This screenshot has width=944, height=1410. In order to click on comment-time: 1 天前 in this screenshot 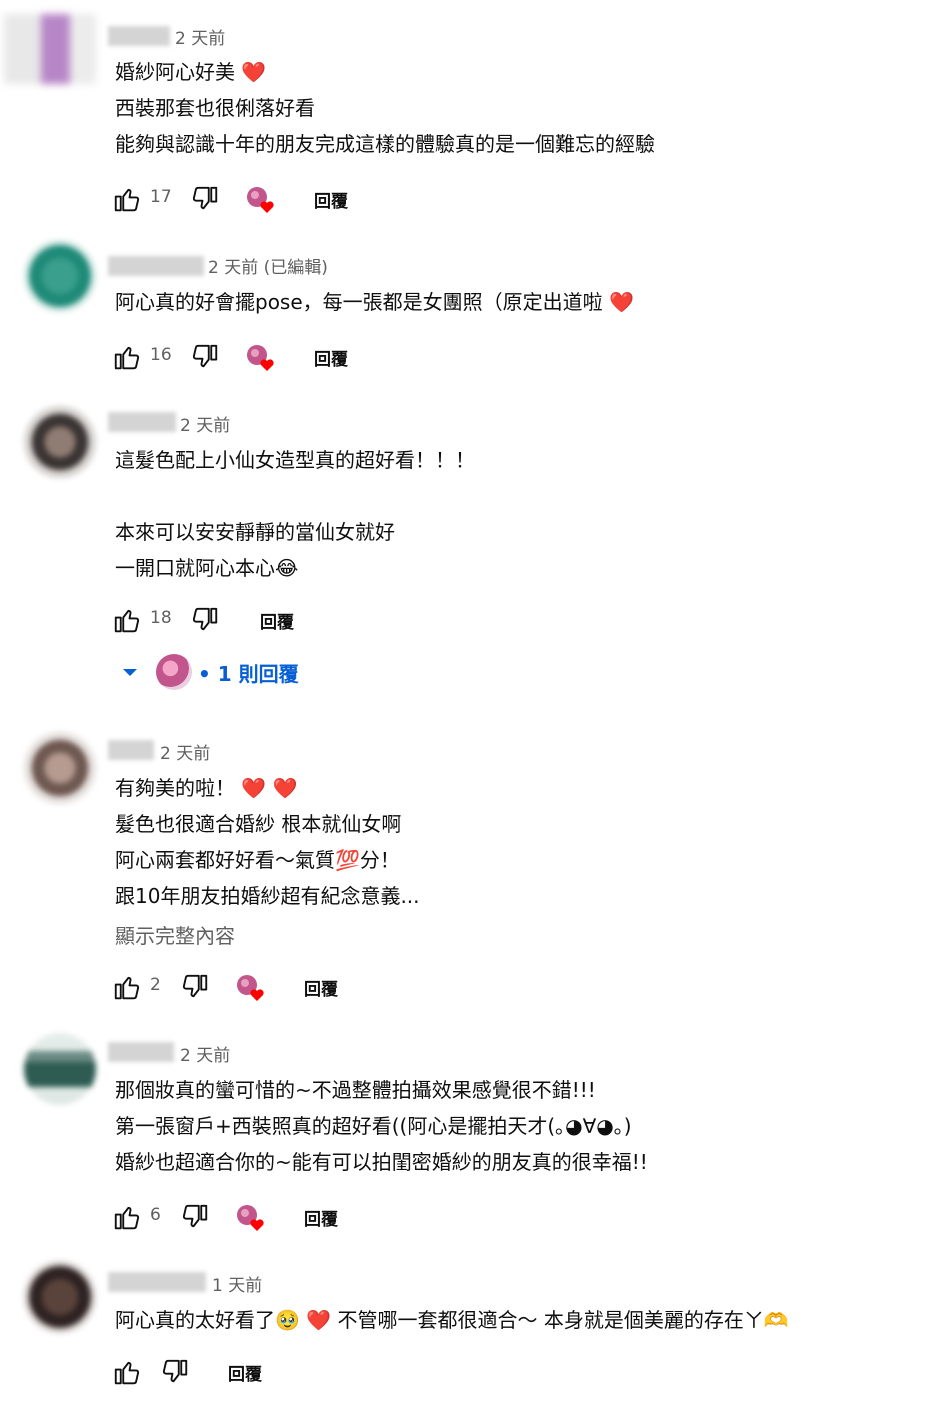, I will do `click(237, 1283)`.